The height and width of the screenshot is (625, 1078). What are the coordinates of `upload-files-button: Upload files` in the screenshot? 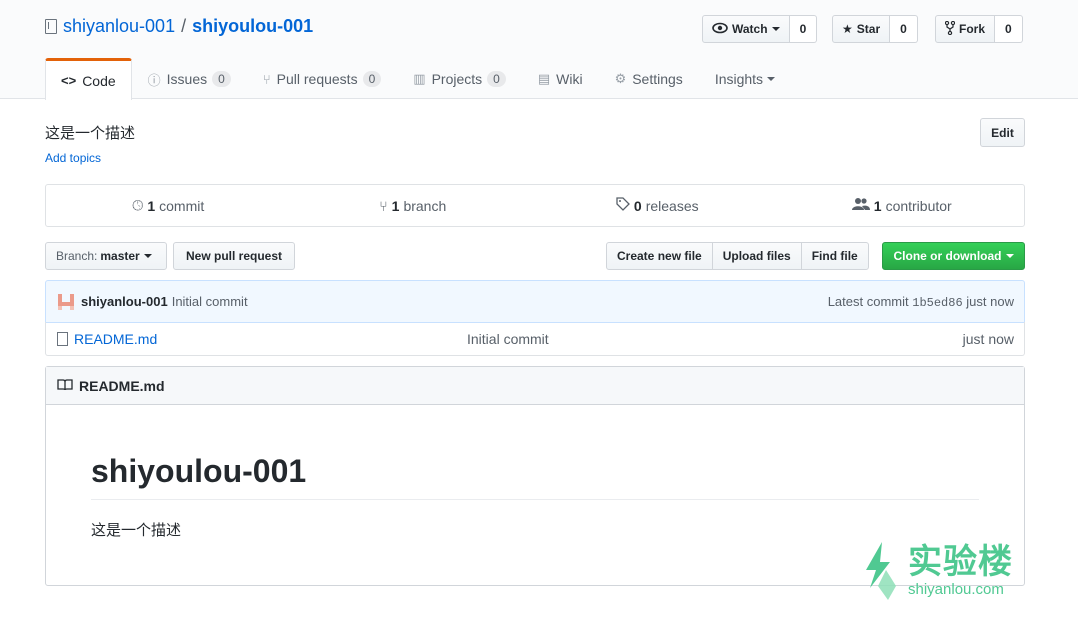 It's located at (756, 256).